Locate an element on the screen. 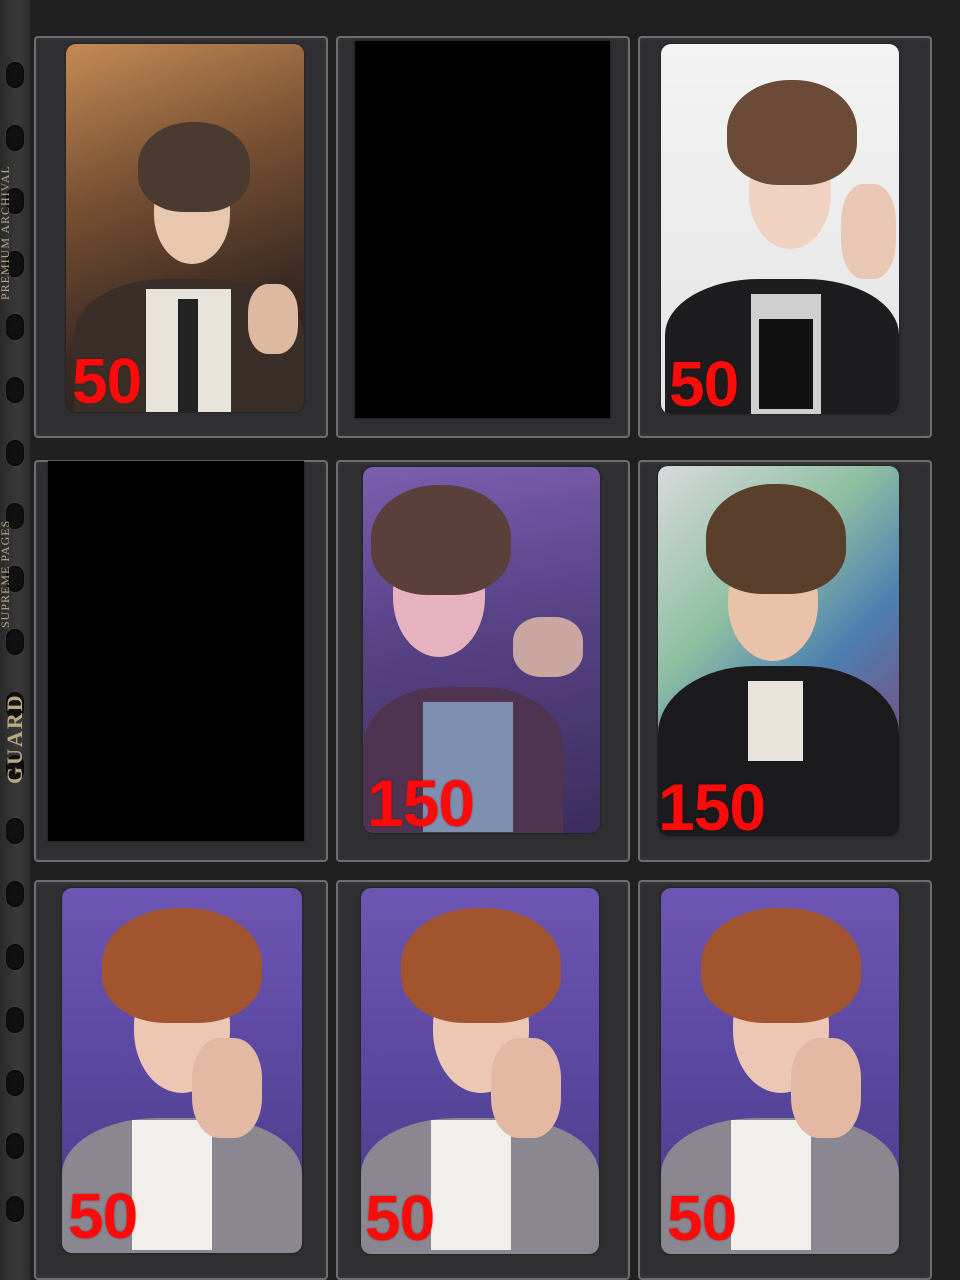  spine-small-print: PREMIUM ARCHIVAL is located at coordinates (6, 232).